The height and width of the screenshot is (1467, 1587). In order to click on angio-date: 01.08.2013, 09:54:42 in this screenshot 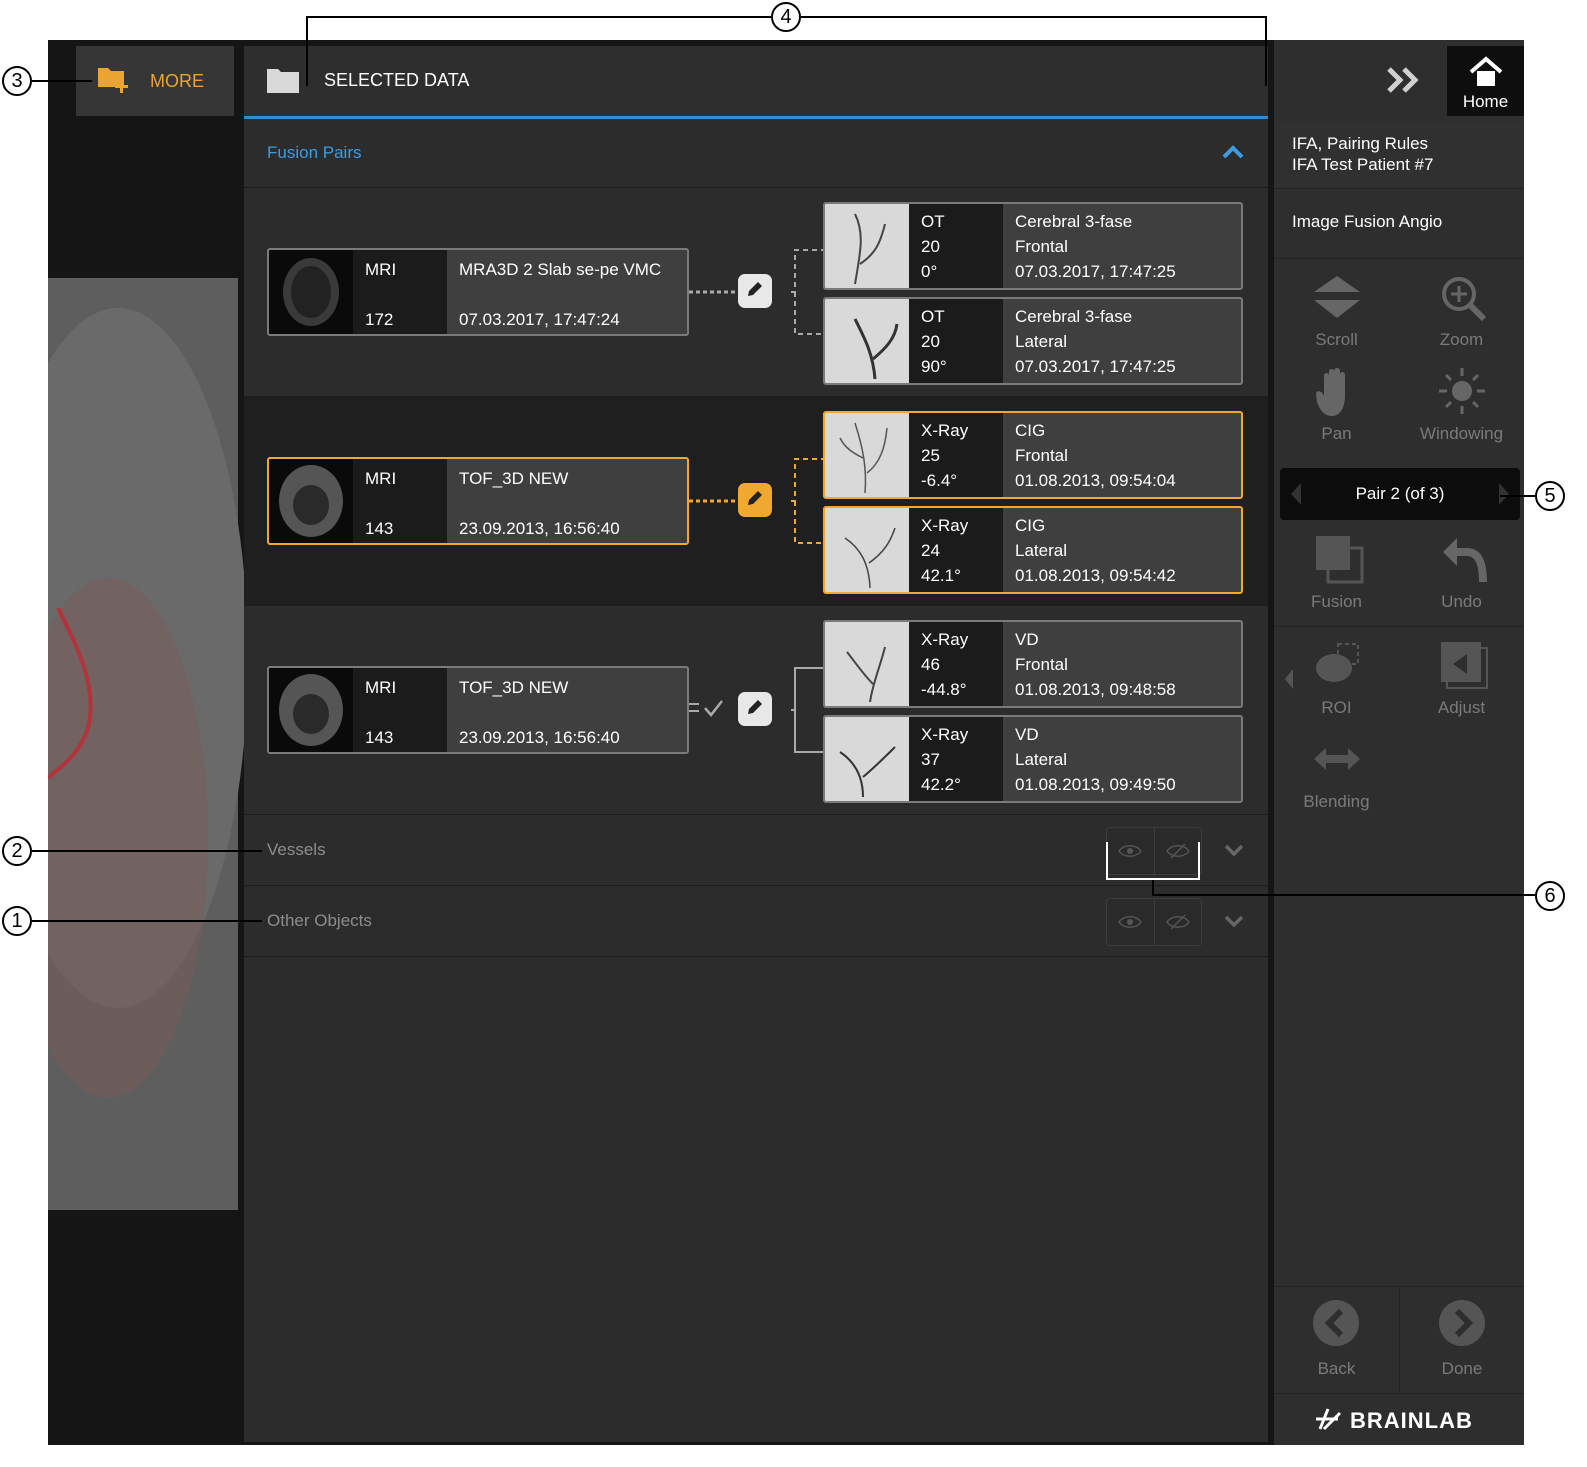, I will do `click(1095, 575)`.